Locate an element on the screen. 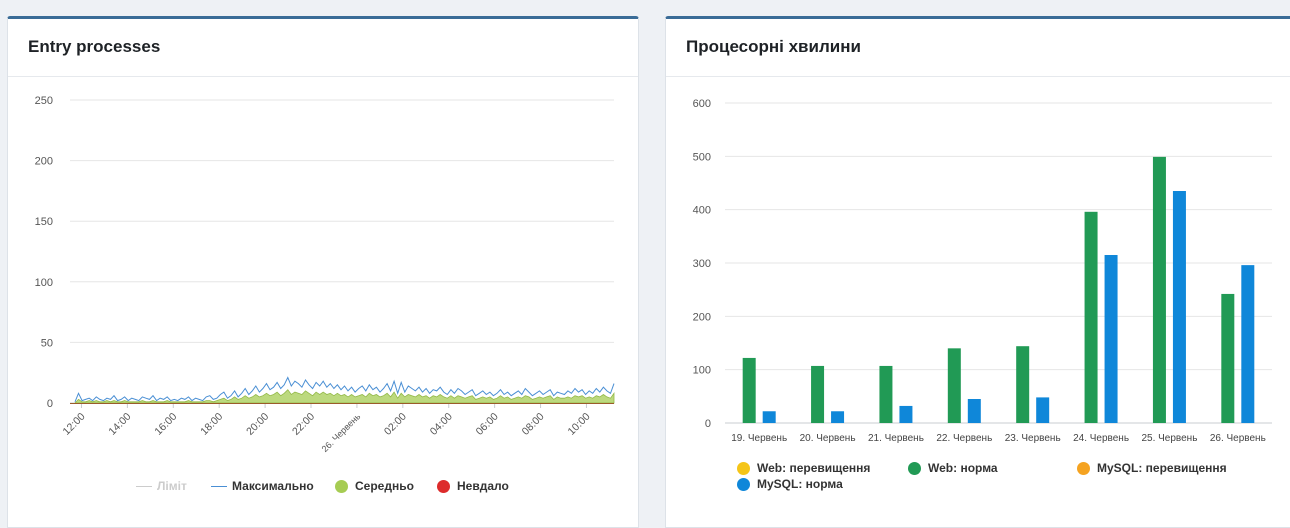 The height and width of the screenshot is (528, 1290). y-tick-label: 150 is located at coordinates (44, 222).